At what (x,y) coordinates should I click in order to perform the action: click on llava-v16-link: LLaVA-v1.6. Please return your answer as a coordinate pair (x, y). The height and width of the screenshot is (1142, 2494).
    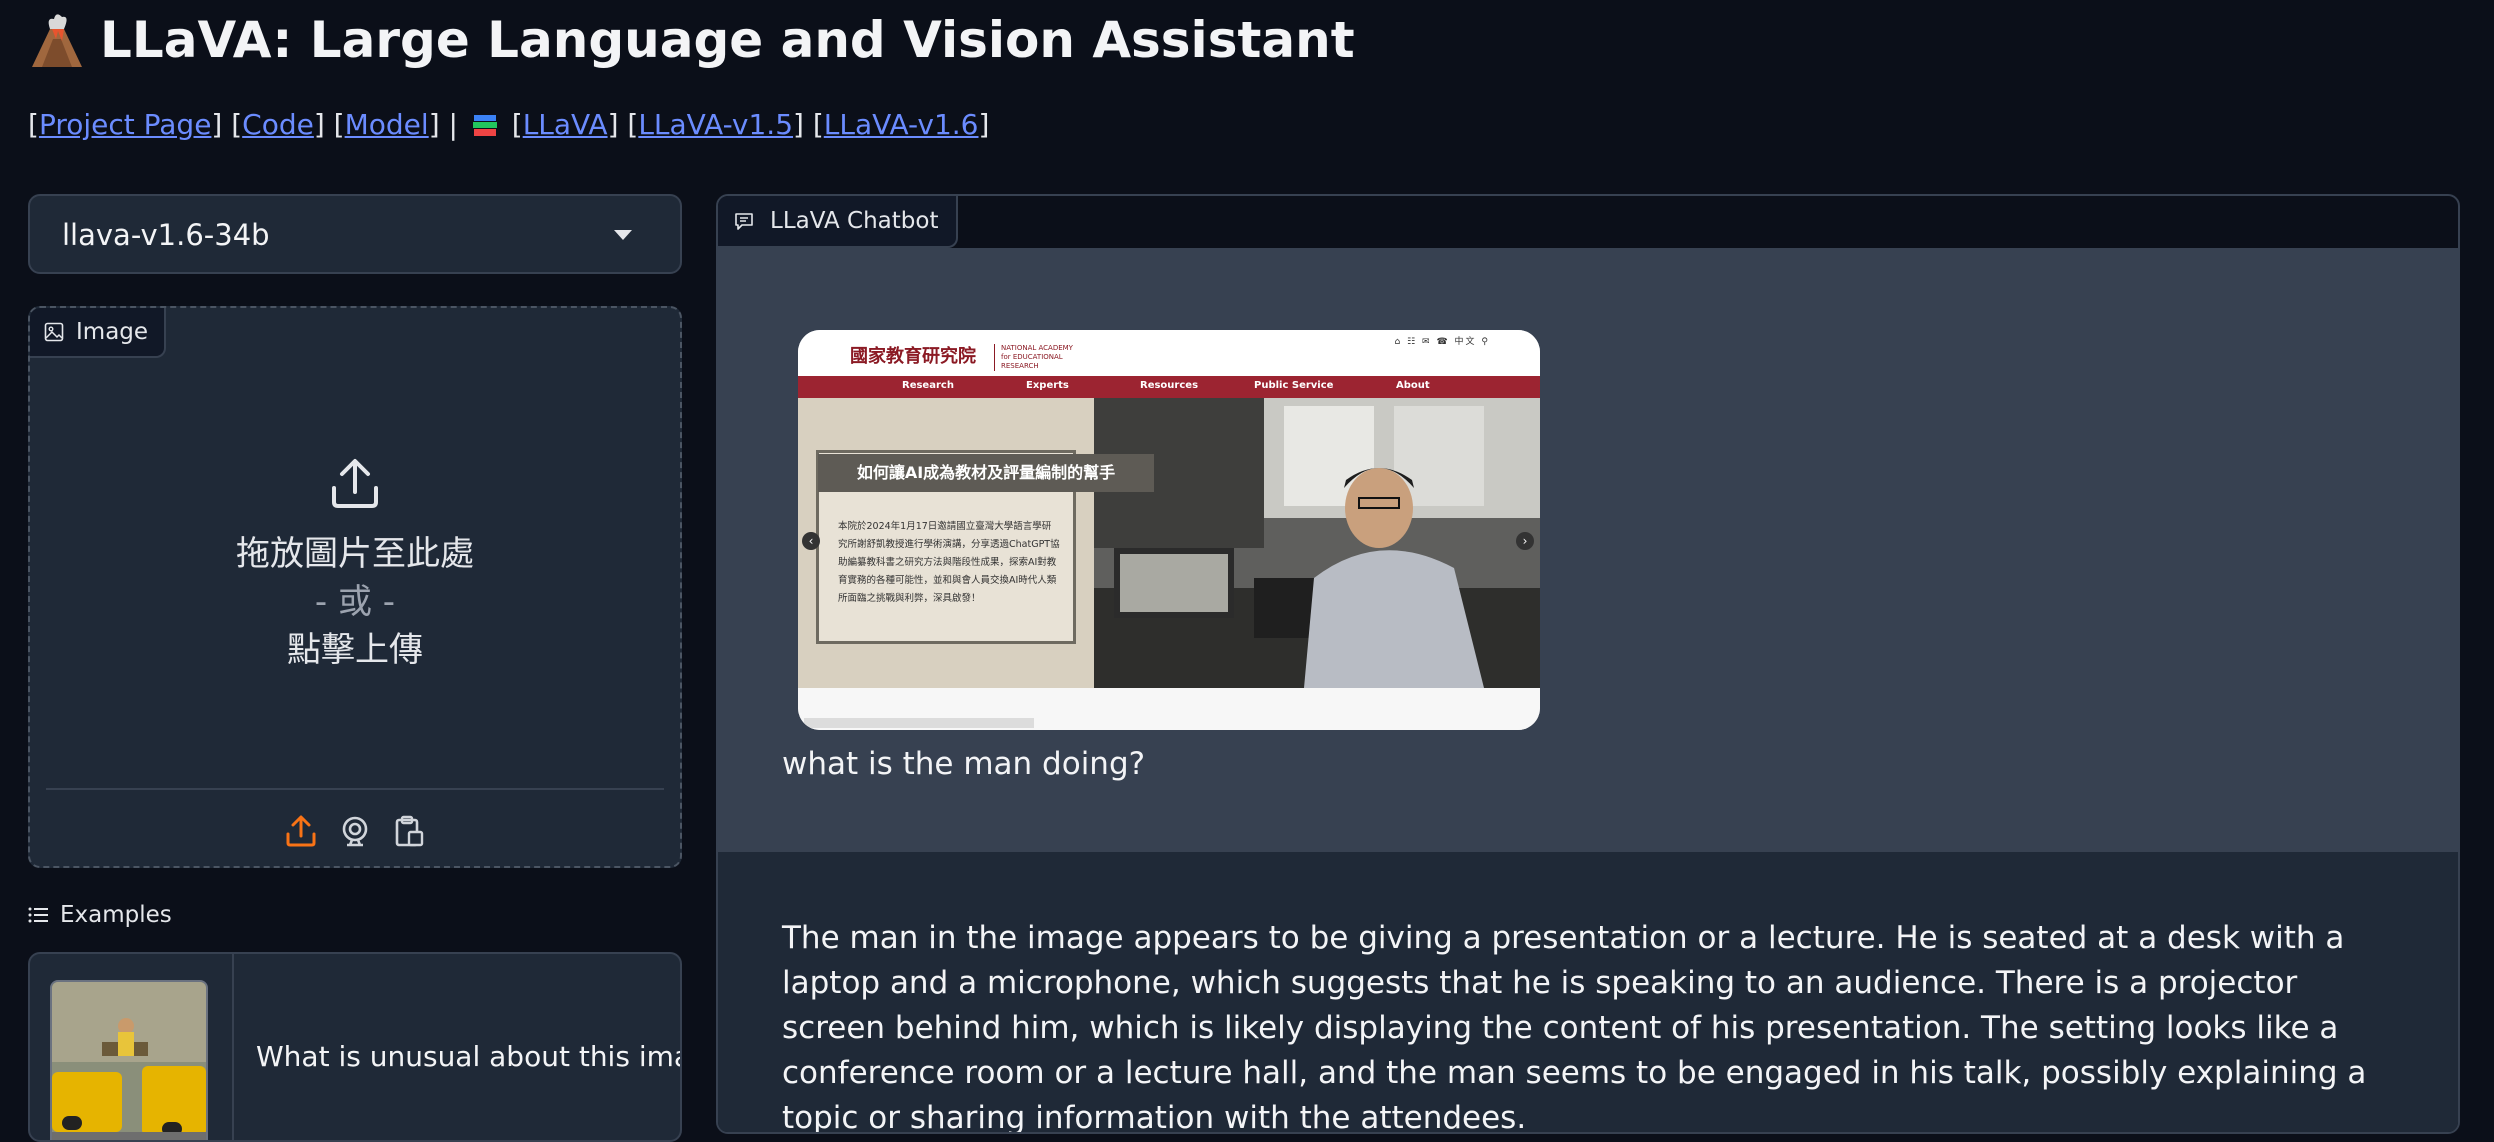
    Looking at the image, I should click on (901, 124).